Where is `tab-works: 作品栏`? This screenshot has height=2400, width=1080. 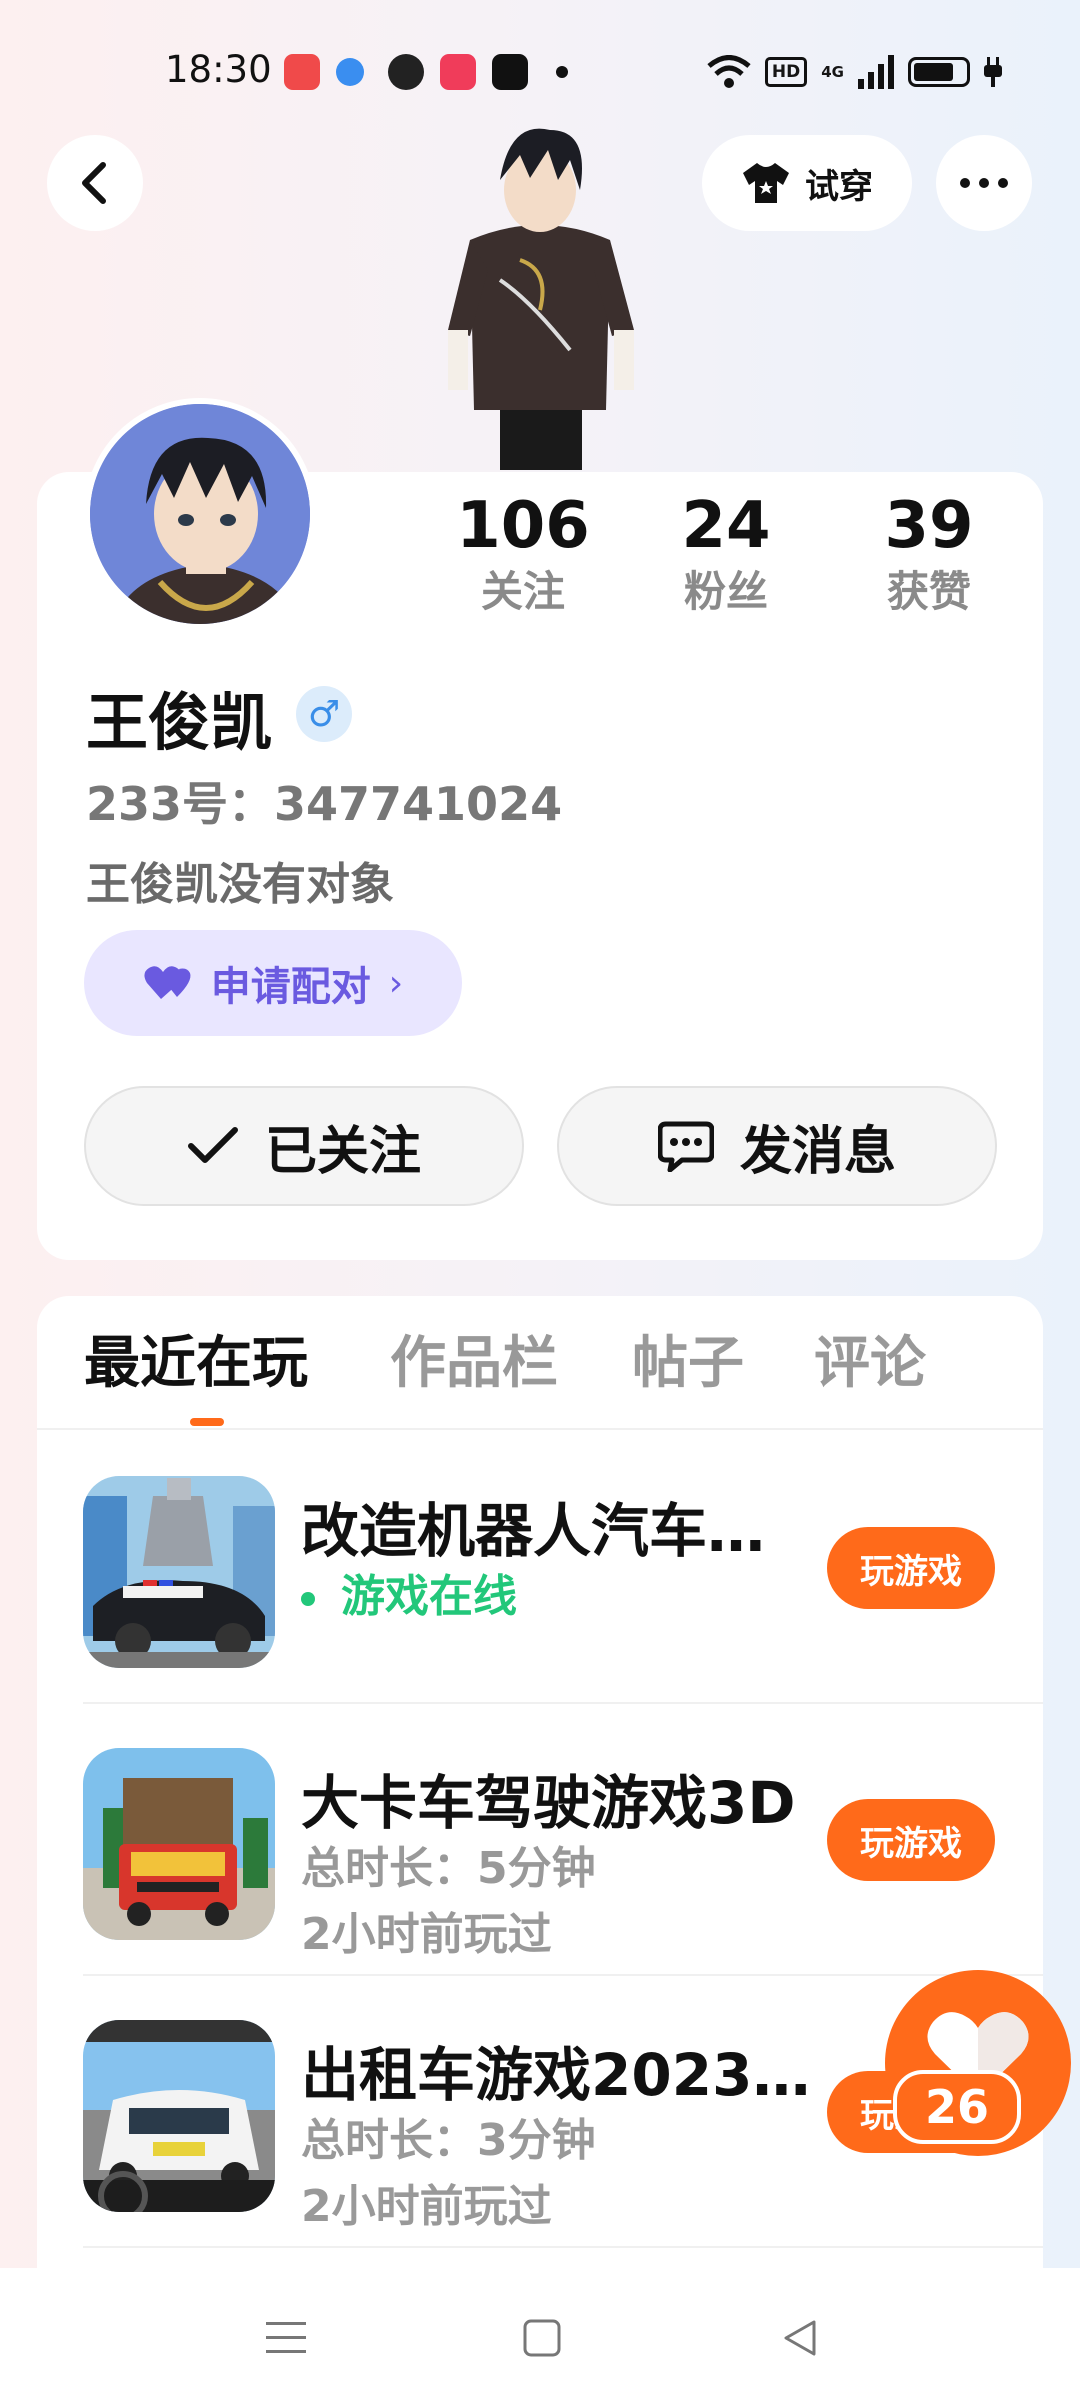
tab-works: 作品栏 is located at coordinates (474, 1358).